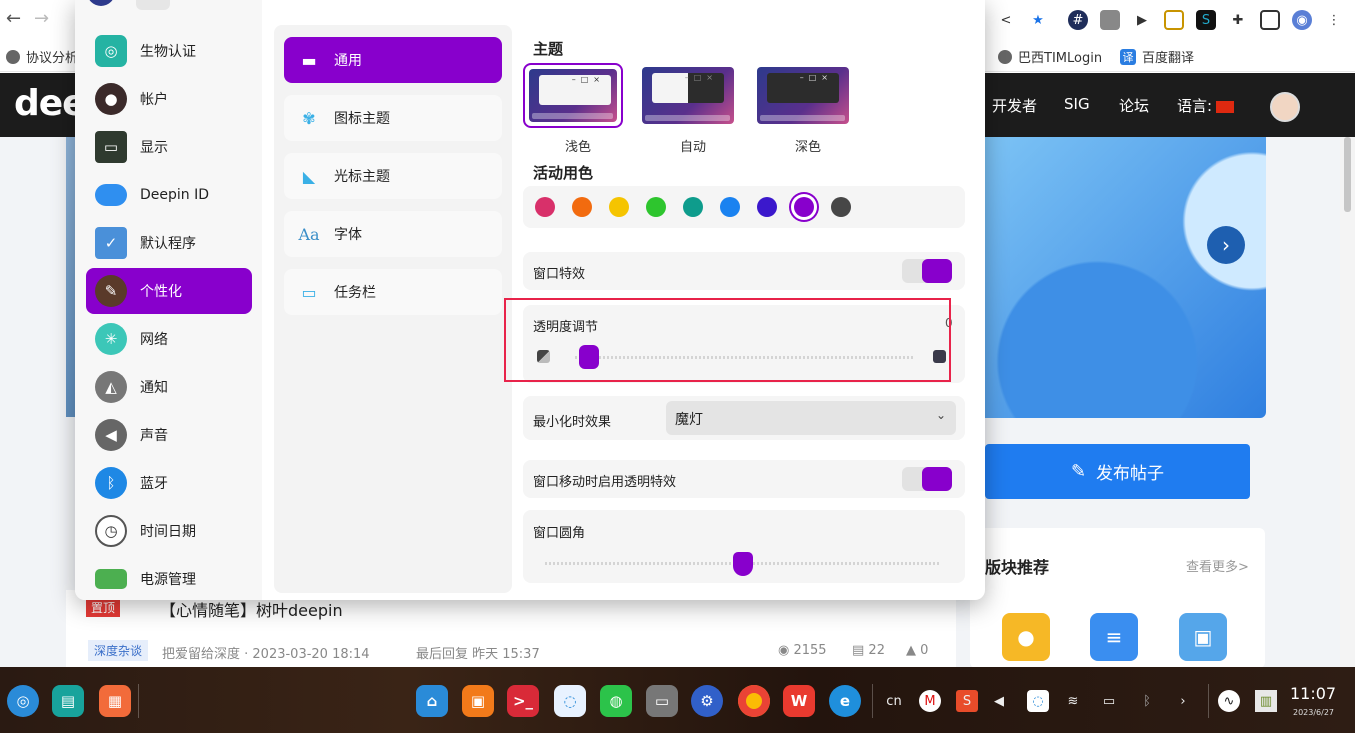  Describe the element at coordinates (101, 3) in the screenshot. I see `deepin-logo-icon` at that location.